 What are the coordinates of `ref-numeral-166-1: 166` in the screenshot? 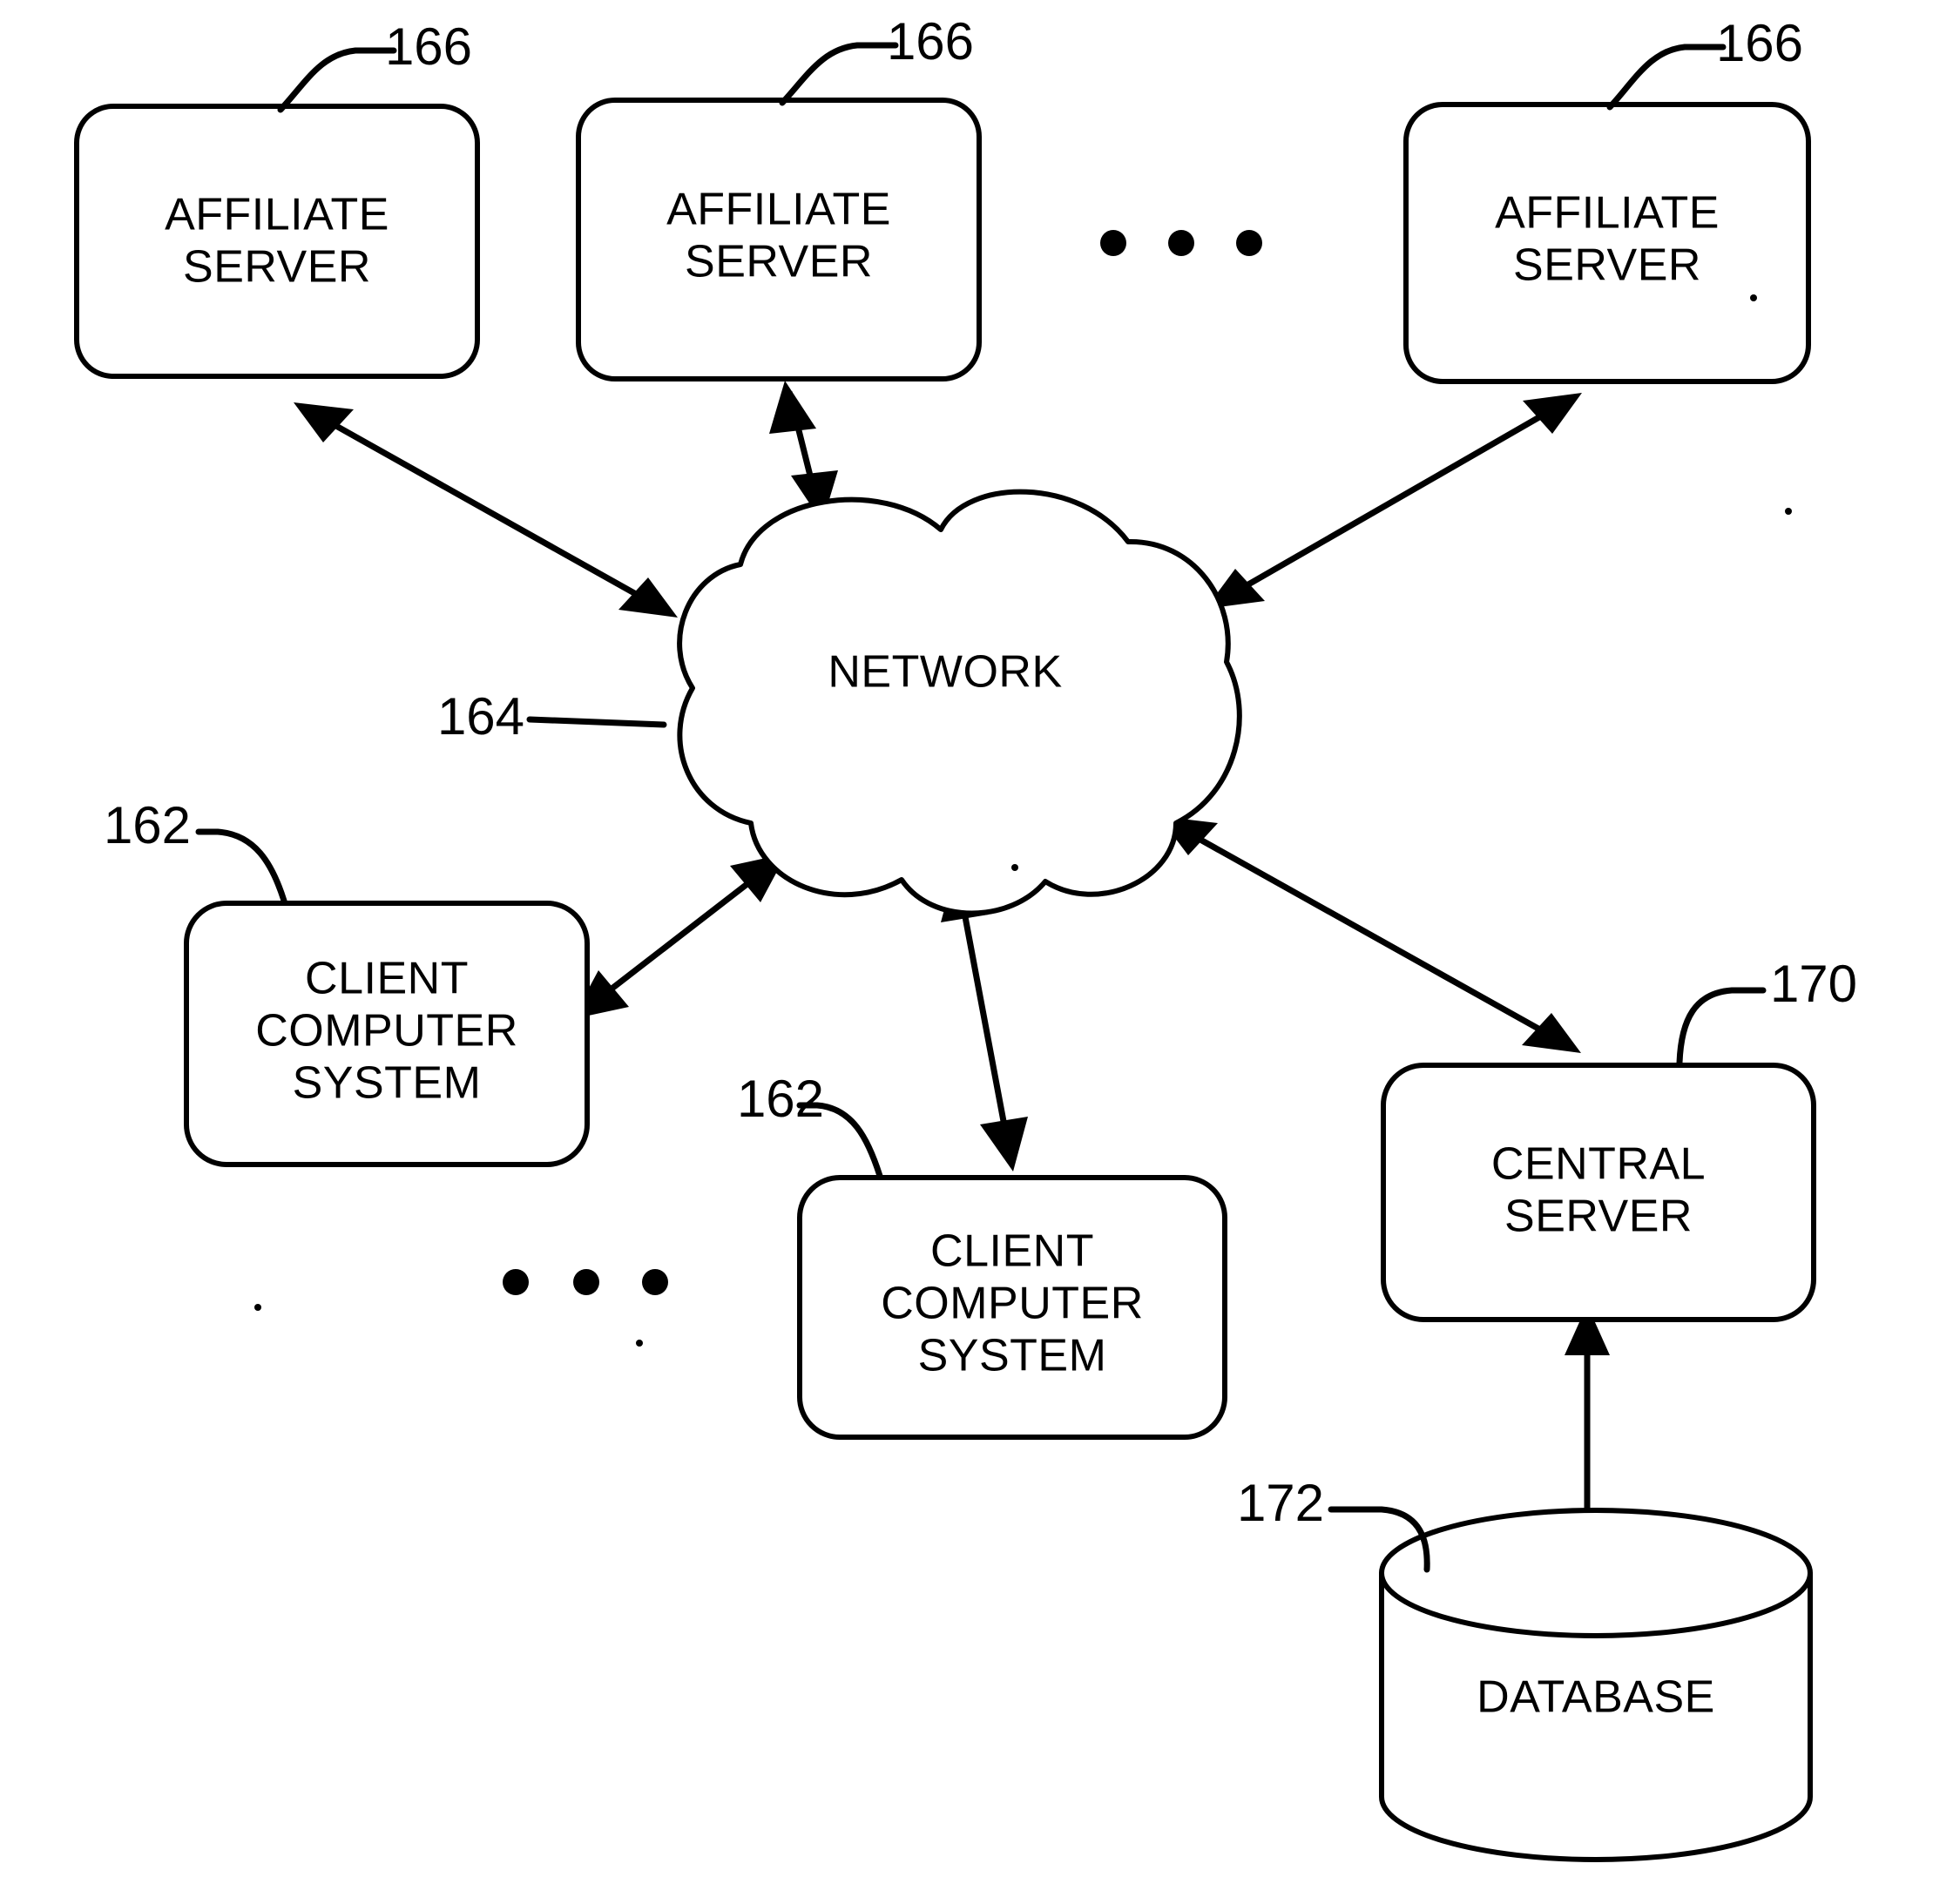 It's located at (428, 46).